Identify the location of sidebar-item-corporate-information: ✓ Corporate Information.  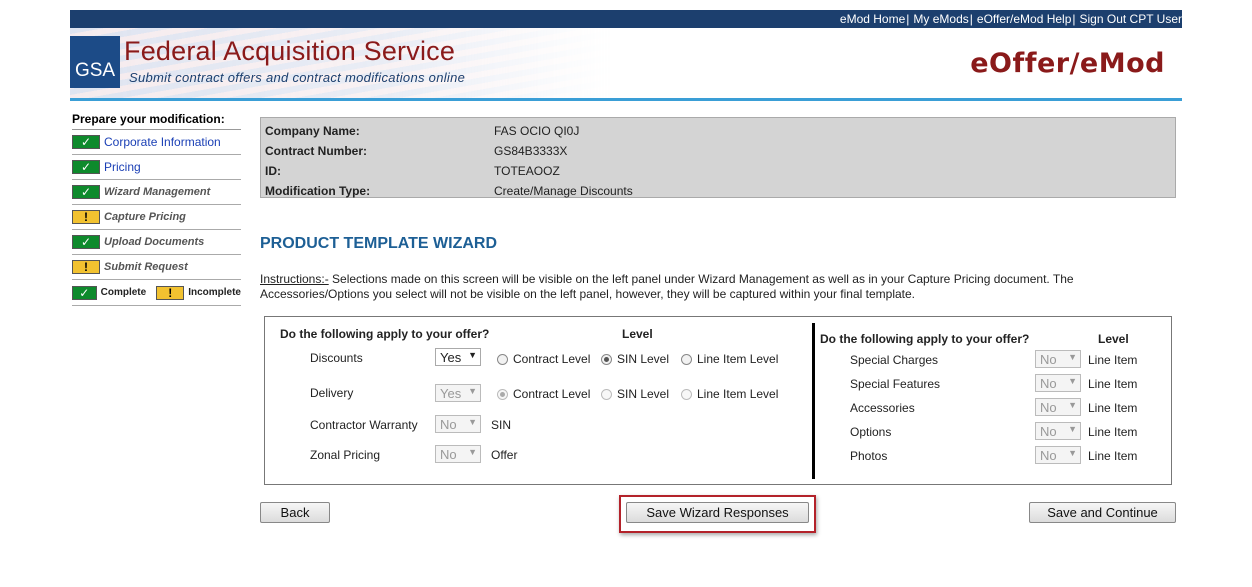
(156, 142).